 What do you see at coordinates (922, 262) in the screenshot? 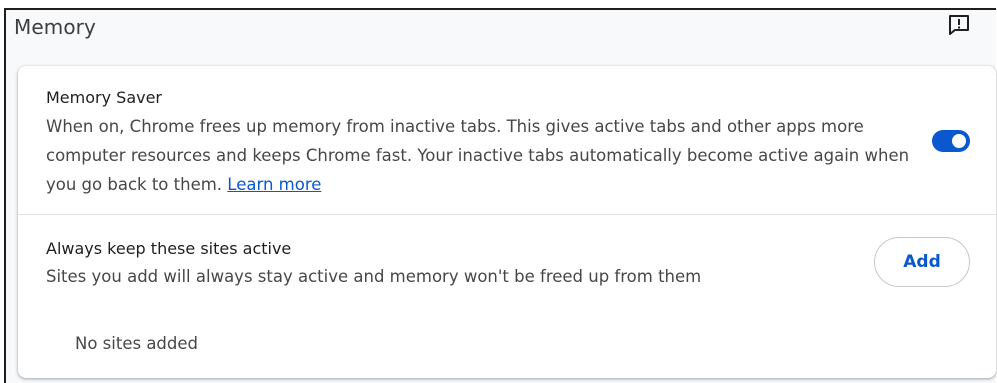
I see `add-site-button: Add` at bounding box center [922, 262].